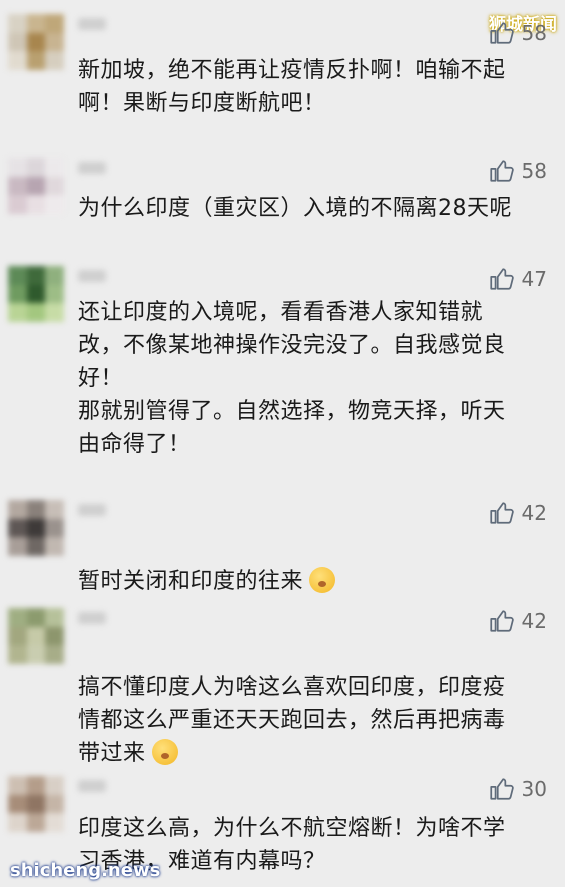 The height and width of the screenshot is (887, 565). I want to click on comment-item: 58 新加坡，绝不能再让疫情反扑啊！咱输不起 啊！果断与印度断航吧！, so click(282, 69).